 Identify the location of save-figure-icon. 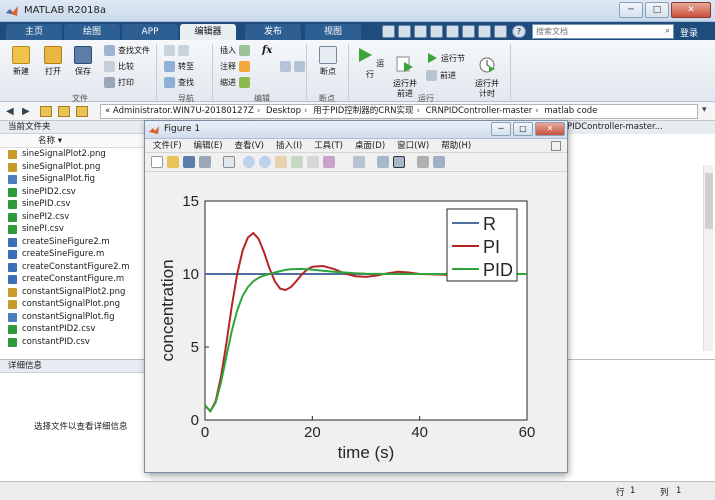
(189, 162).